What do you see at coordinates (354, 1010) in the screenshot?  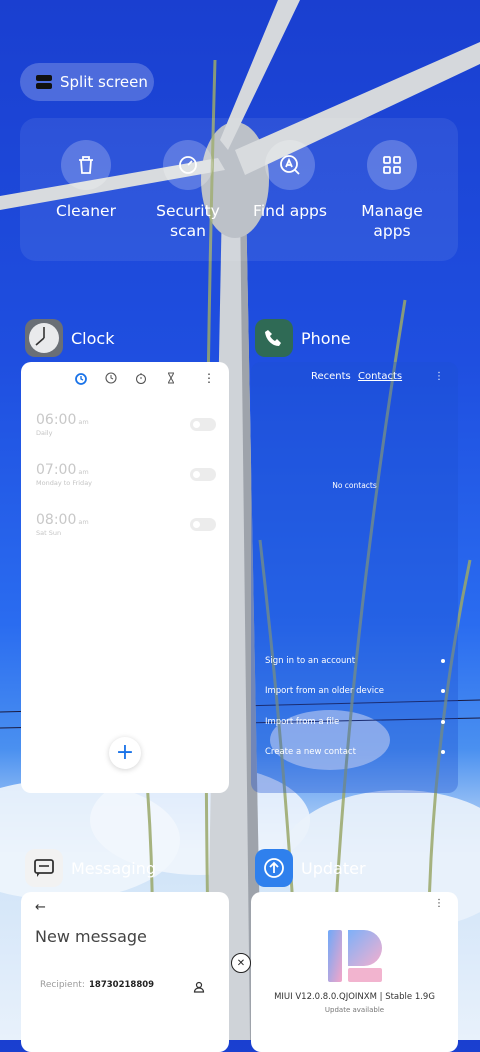 I see `update-status: Update available` at bounding box center [354, 1010].